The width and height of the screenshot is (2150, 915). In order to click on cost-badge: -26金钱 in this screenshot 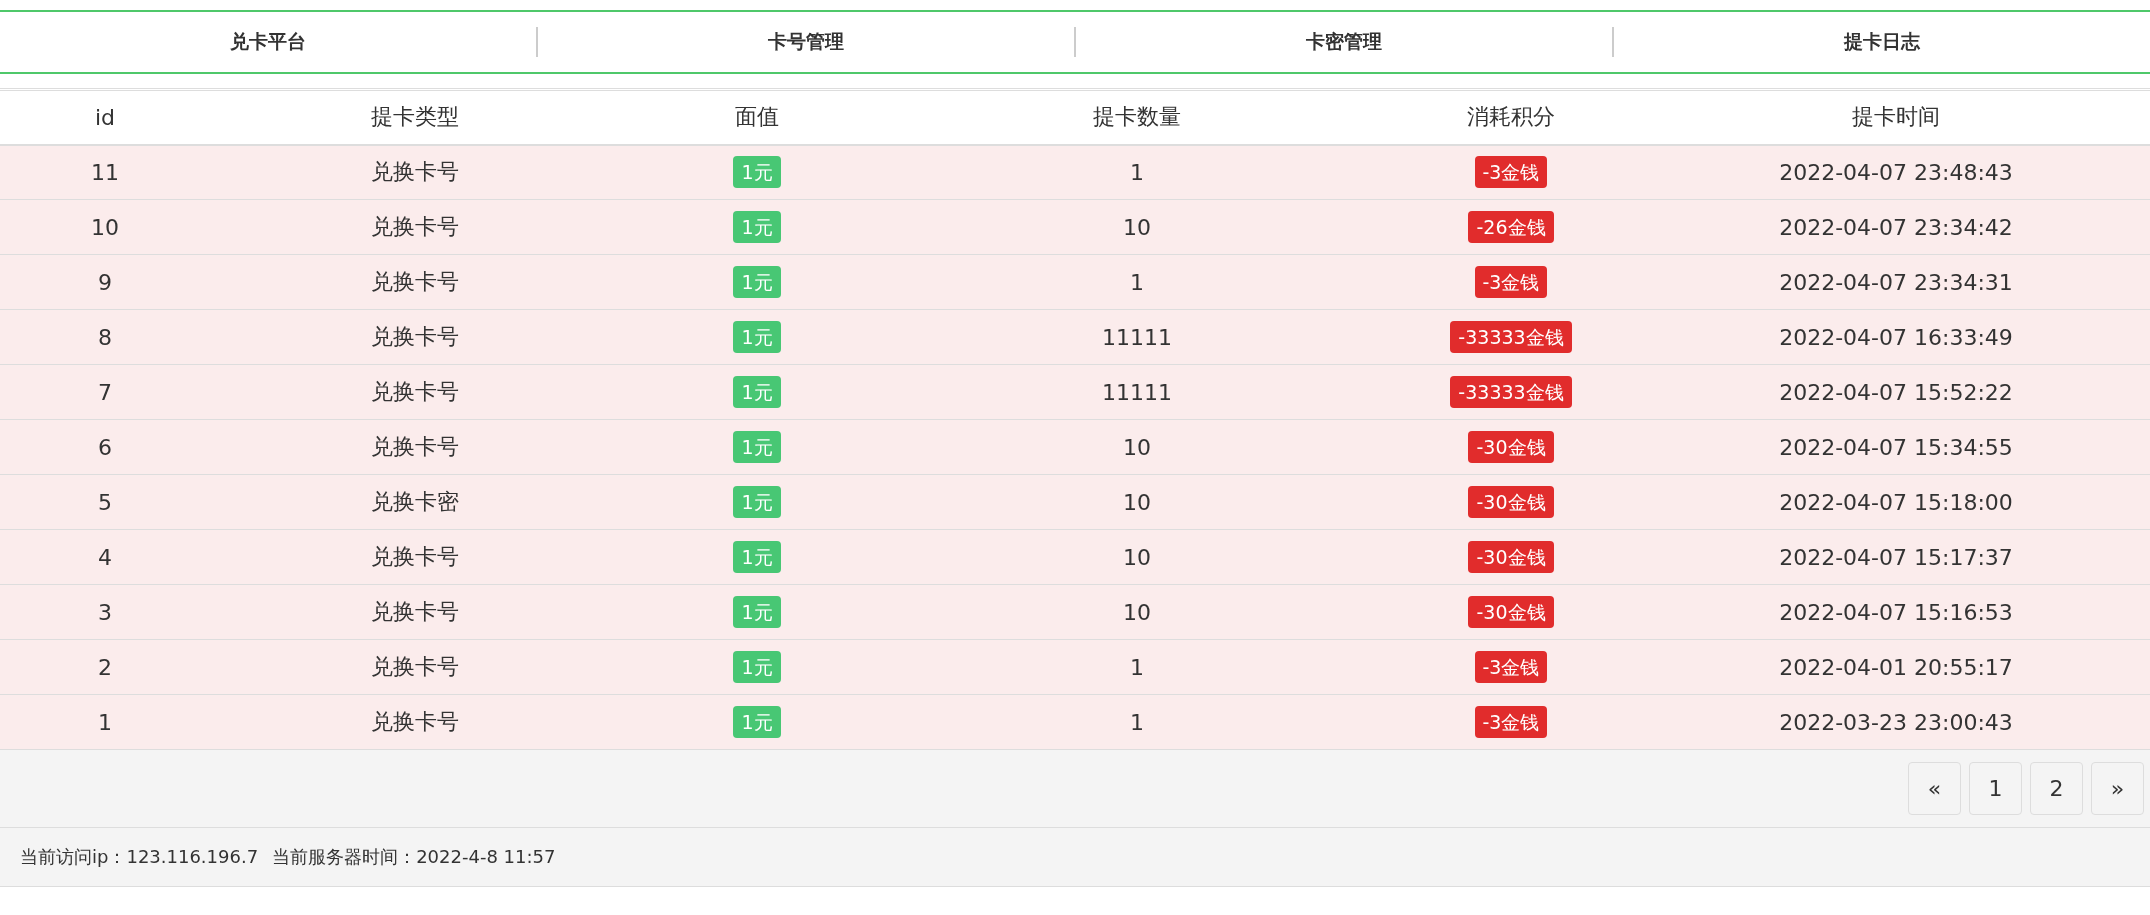, I will do `click(1511, 227)`.